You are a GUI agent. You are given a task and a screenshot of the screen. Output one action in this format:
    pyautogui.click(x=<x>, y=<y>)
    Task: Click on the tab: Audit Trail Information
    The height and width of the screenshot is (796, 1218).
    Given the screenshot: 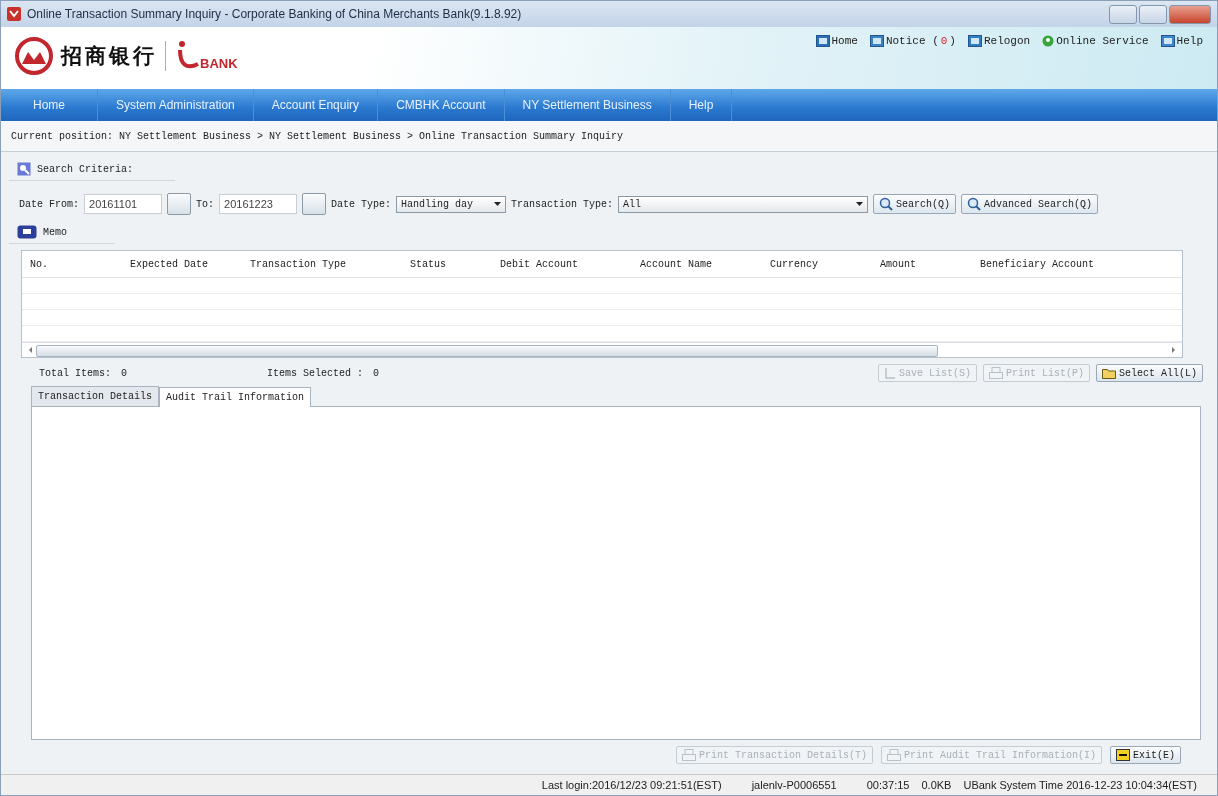 What is the action you would take?
    pyautogui.click(x=235, y=397)
    